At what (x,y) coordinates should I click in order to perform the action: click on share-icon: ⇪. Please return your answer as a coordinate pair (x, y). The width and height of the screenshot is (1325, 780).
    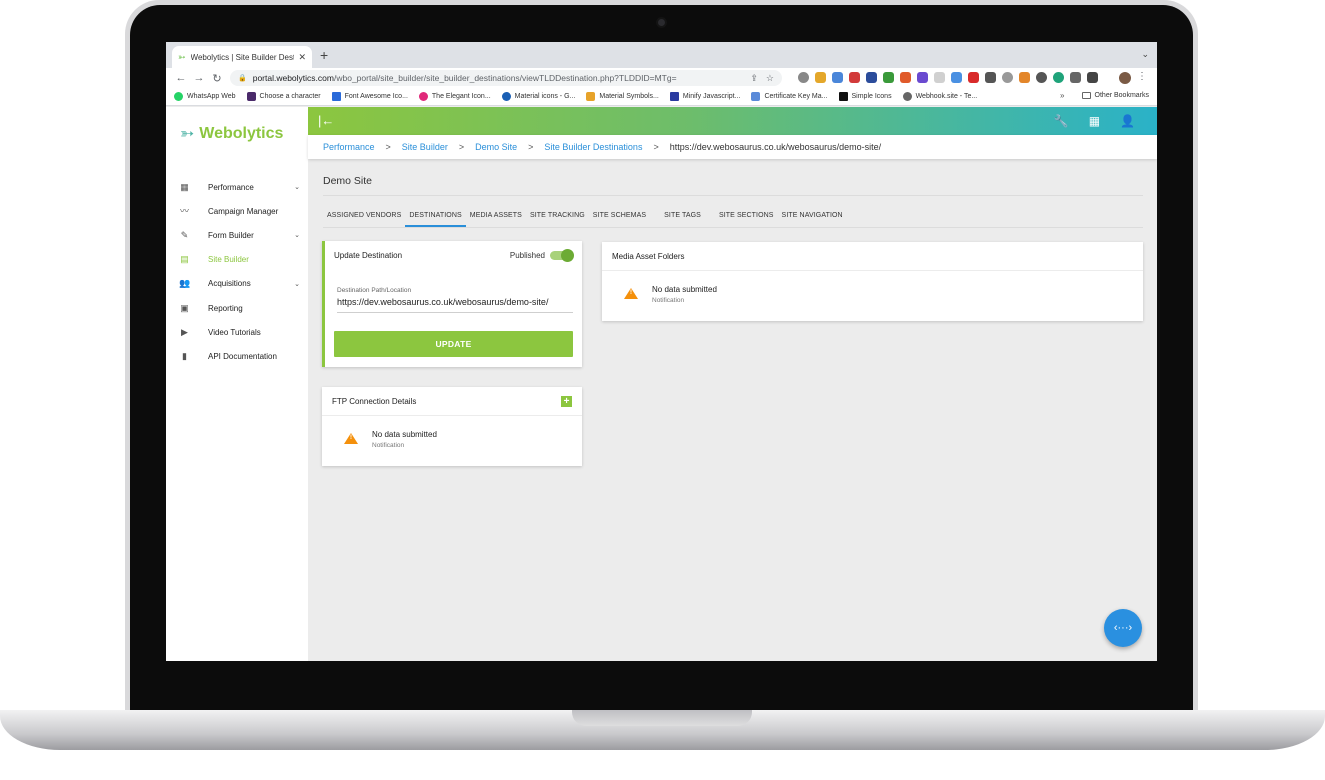
    Looking at the image, I should click on (754, 78).